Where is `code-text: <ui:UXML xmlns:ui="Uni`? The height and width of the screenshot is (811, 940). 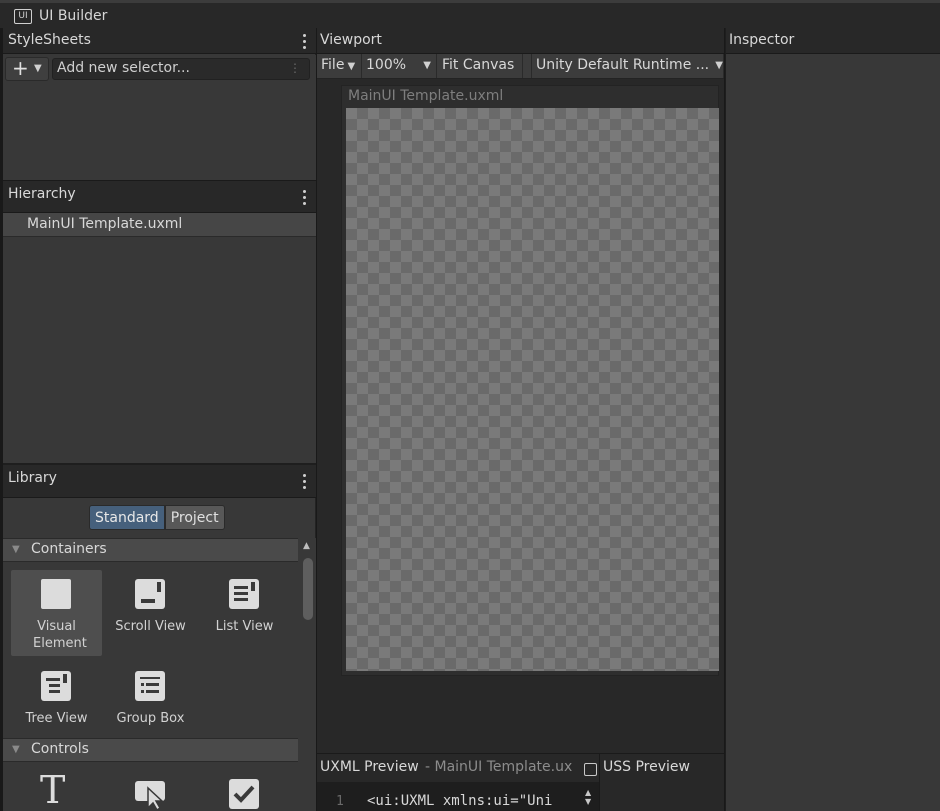 code-text: <ui:UXML xmlns:ui="Uni is located at coordinates (460, 801).